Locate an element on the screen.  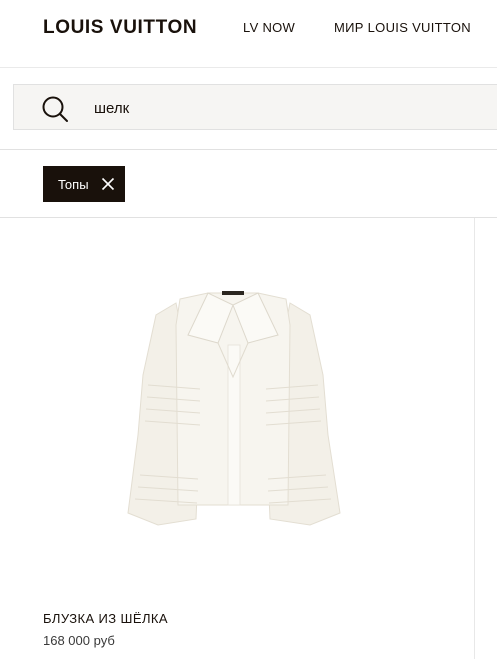
filter-row: Топы is located at coordinates (248, 183).